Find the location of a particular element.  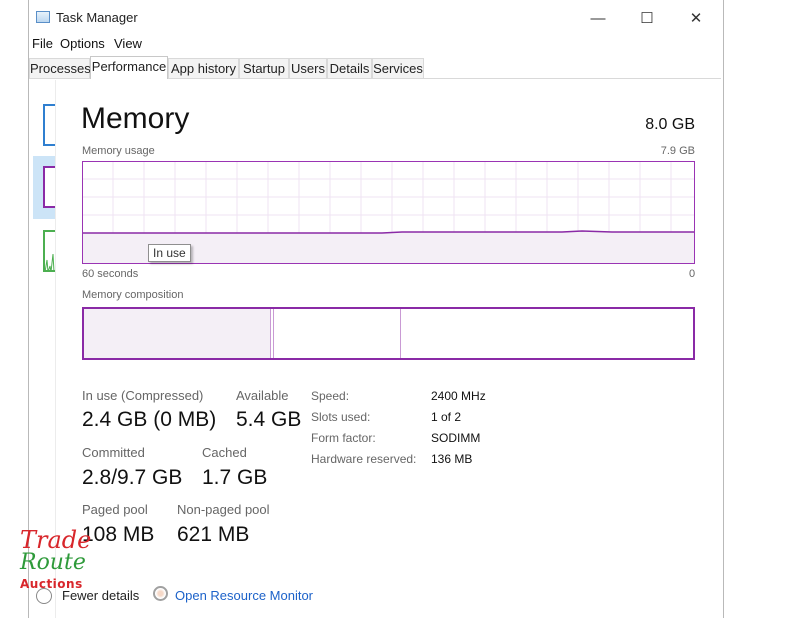

non-paged-pool-label: Non-paged pool is located at coordinates (223, 509).